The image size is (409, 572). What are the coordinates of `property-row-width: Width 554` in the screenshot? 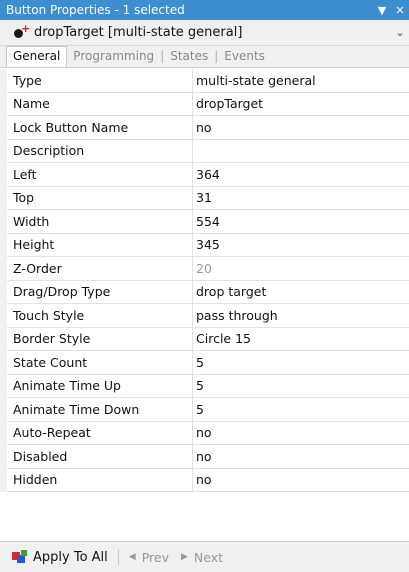 It's located at (208, 222).